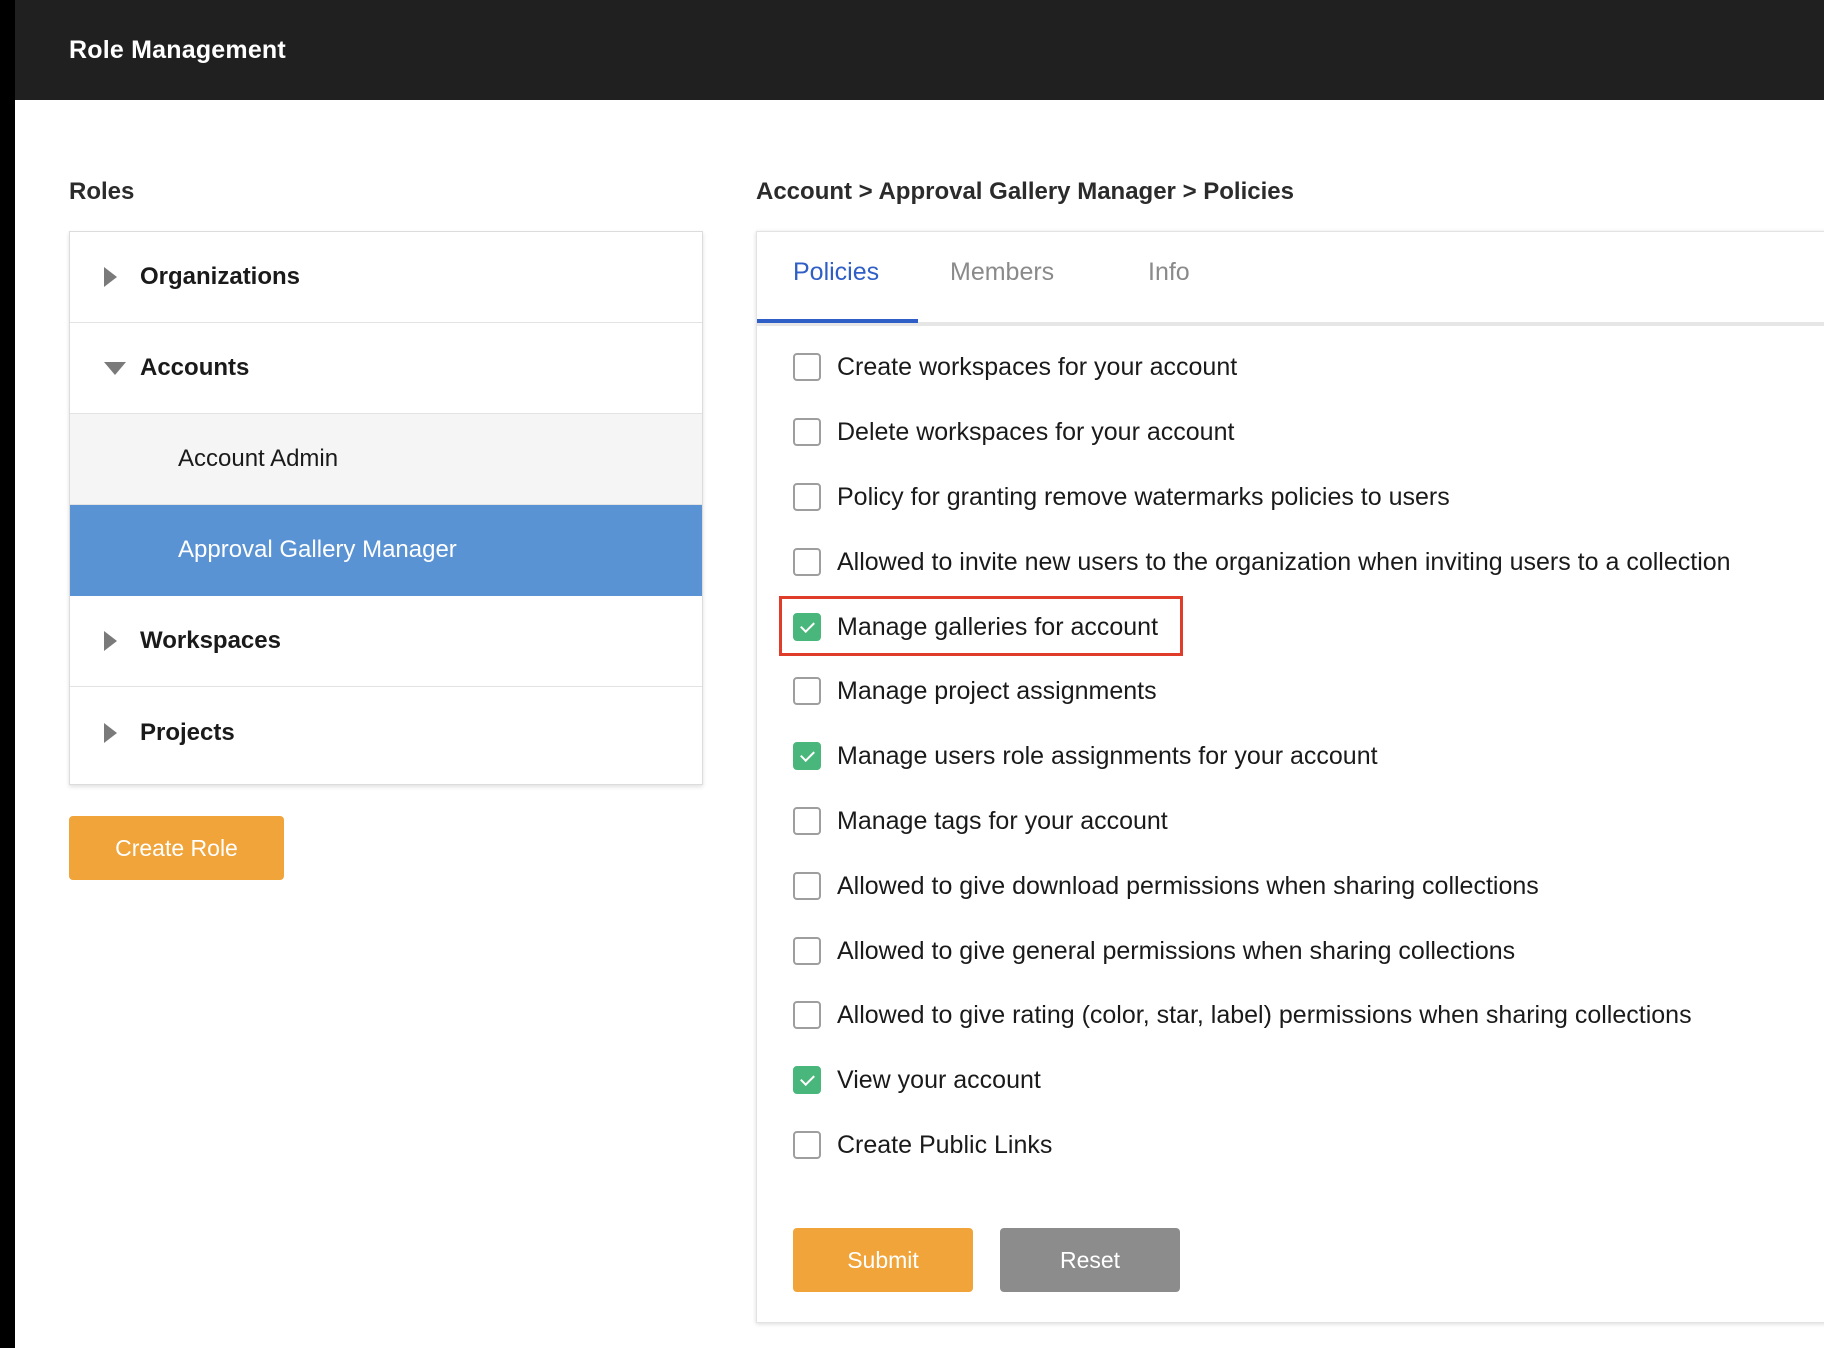 This screenshot has width=1824, height=1348. What do you see at coordinates (386, 732) in the screenshot?
I see `role-group-projects: Projects` at bounding box center [386, 732].